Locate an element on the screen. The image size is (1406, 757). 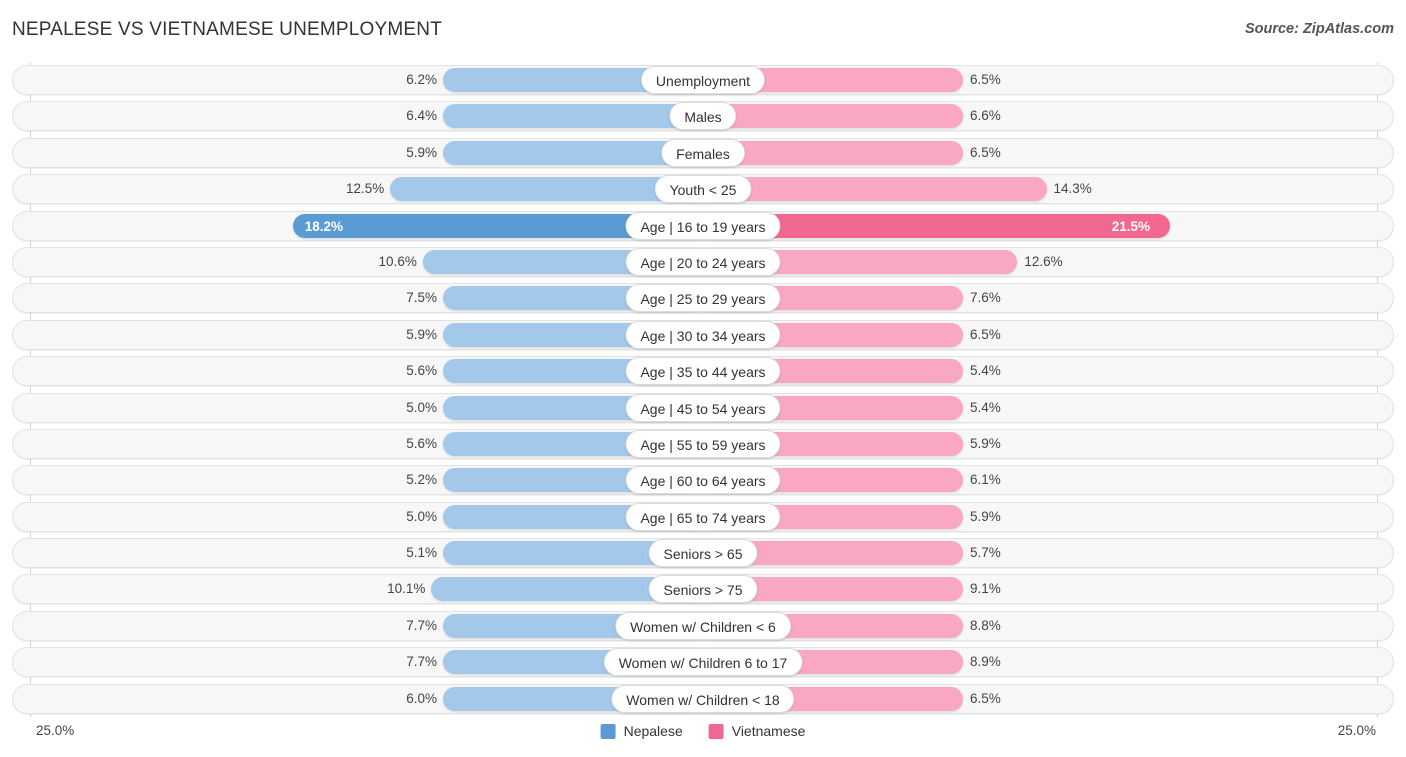
value-label-nepalese: 18.2% is located at coordinates (324, 226).